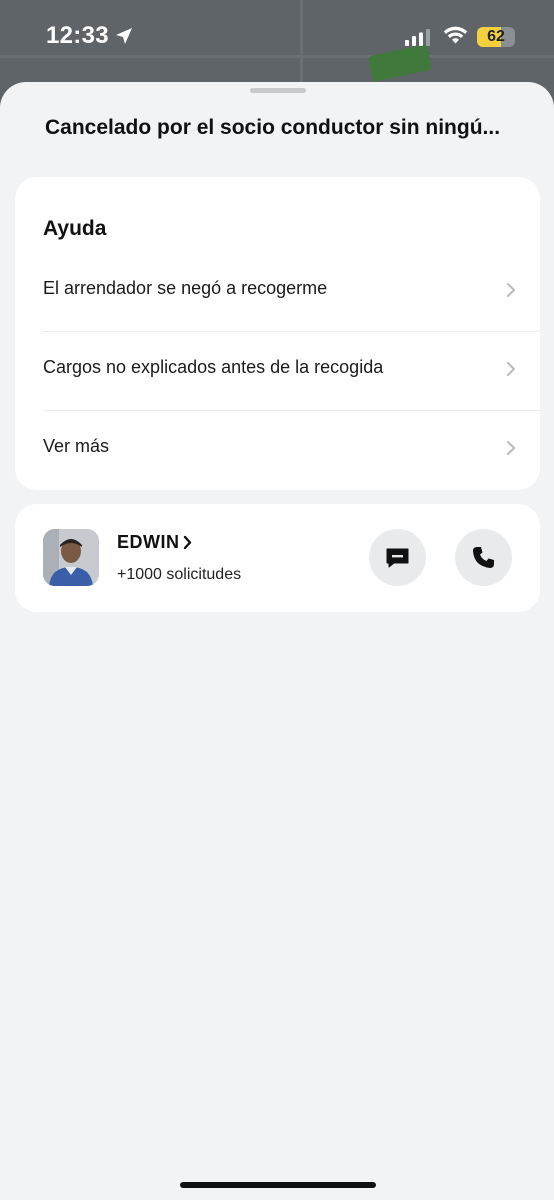  I want to click on help-item-refused-pickup: El arrendador se negó a recogerme, so click(291, 292).